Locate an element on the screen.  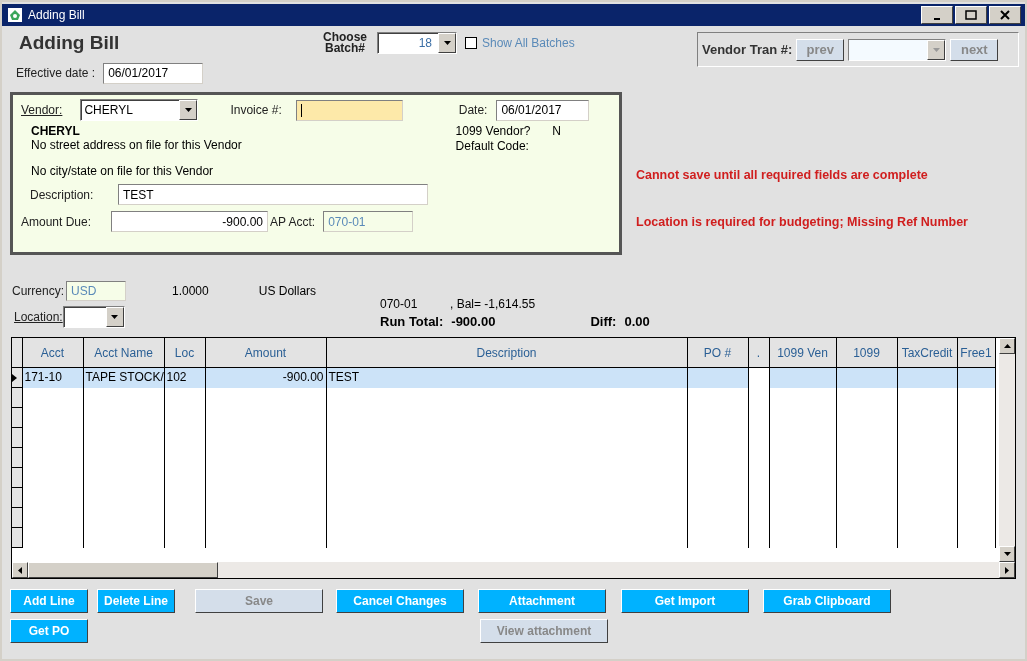
maximize-icon is located at coordinates (971, 15).